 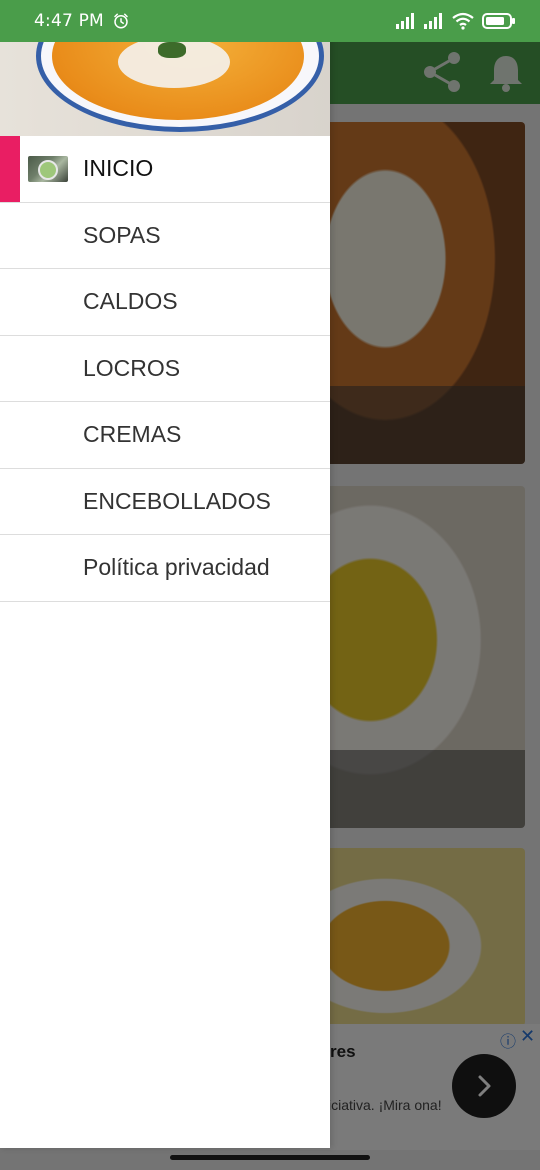 What do you see at coordinates (463, 21) in the screenshot?
I see `wifi-icon` at bounding box center [463, 21].